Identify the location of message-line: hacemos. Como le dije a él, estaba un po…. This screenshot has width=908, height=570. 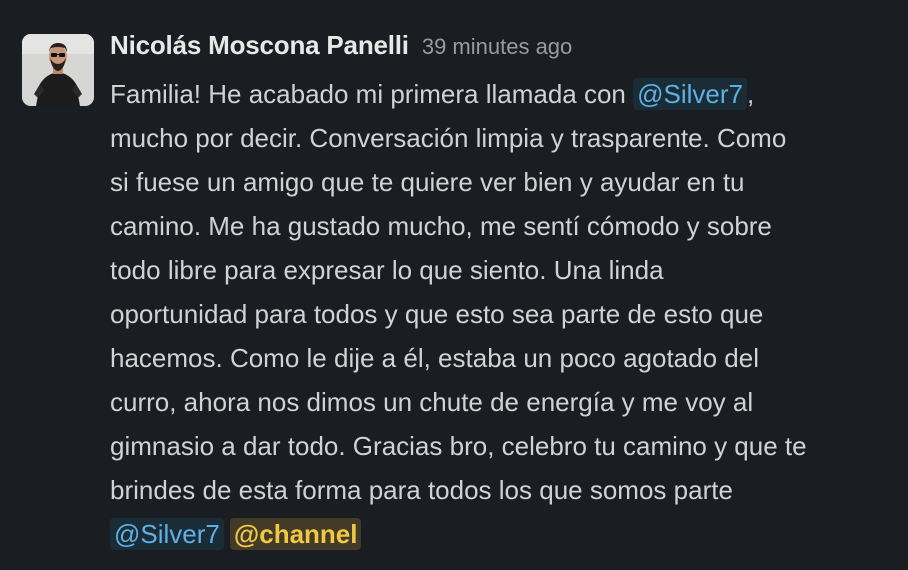
(434, 358).